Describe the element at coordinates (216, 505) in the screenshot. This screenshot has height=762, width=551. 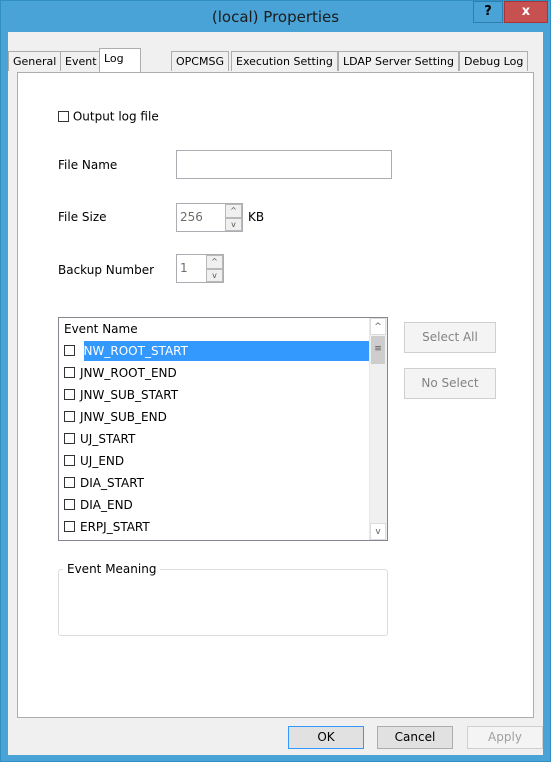
I see `event-list-item: DIA_END` at that location.